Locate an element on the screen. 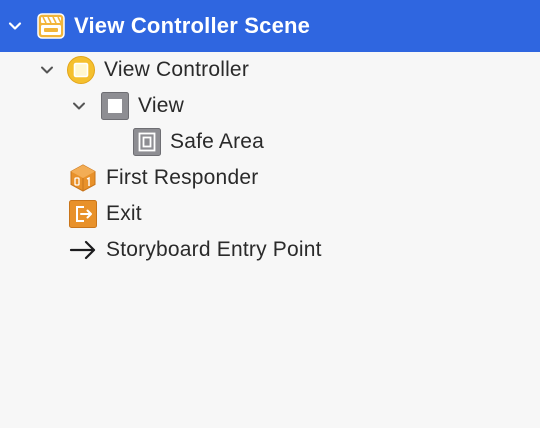 The height and width of the screenshot is (428, 540). outline-row-view: View is located at coordinates (270, 106).